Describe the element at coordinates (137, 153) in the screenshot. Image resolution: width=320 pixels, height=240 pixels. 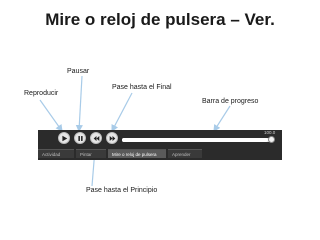
I see `tab-mire-reloj: Mire o reloj de pulsera` at that location.